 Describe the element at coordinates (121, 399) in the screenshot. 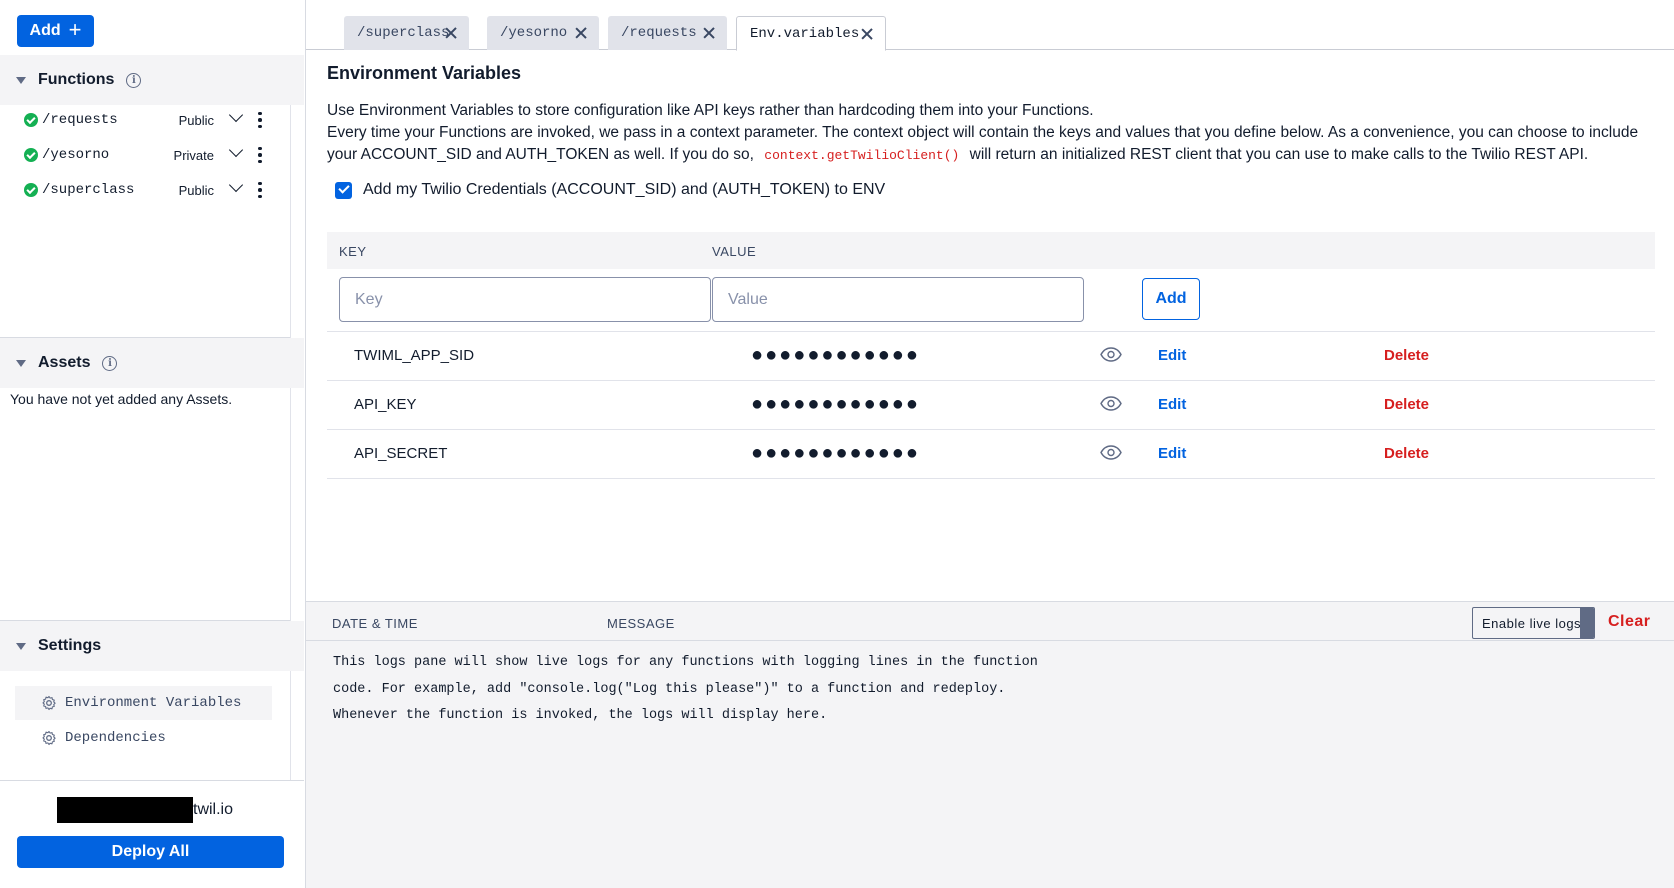

I see `assets-empty-text: You have not yet added any Assets.` at that location.